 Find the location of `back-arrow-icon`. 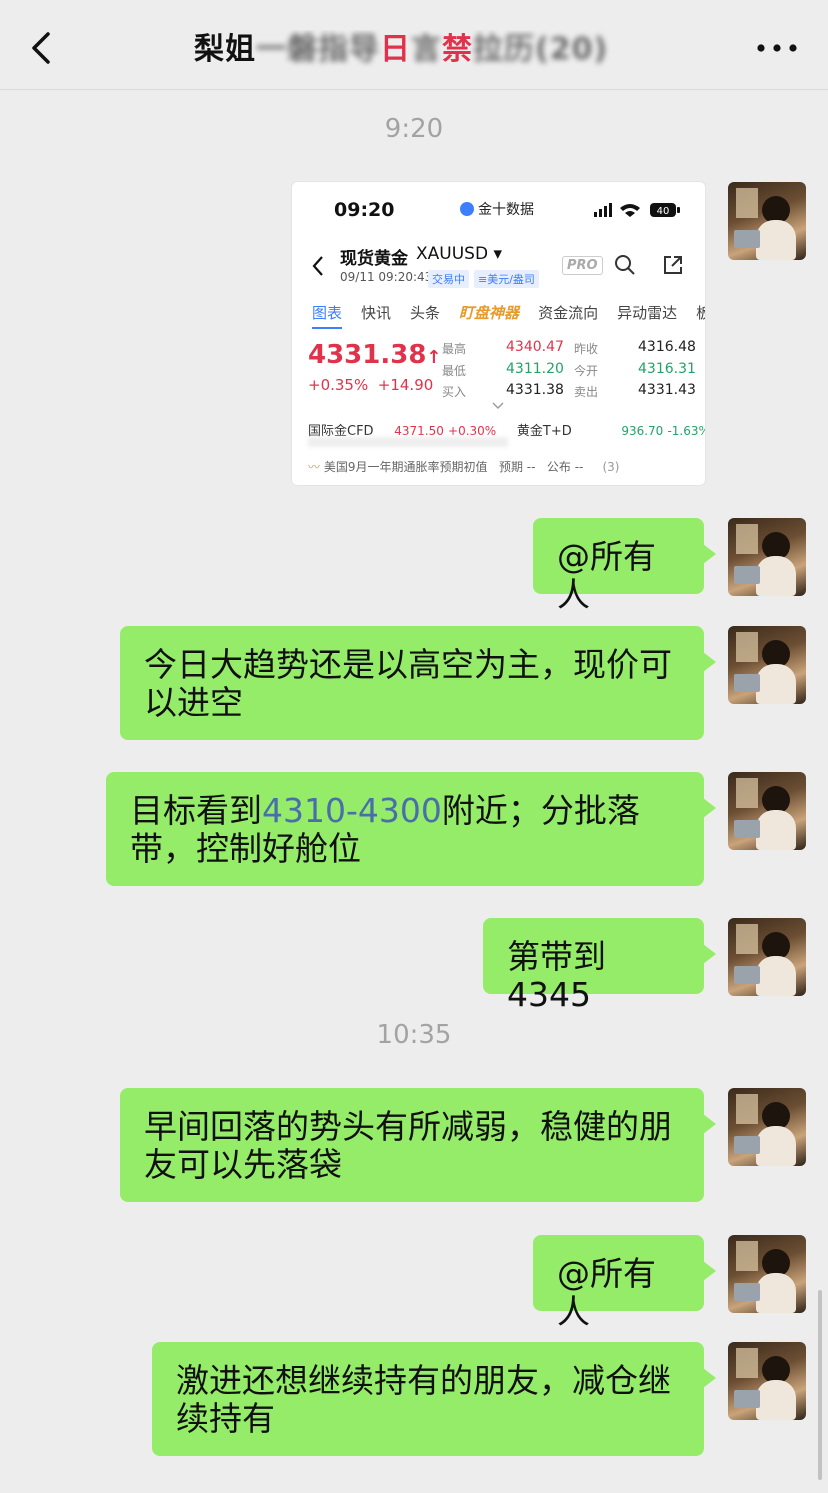

back-arrow-icon is located at coordinates (42, 48).